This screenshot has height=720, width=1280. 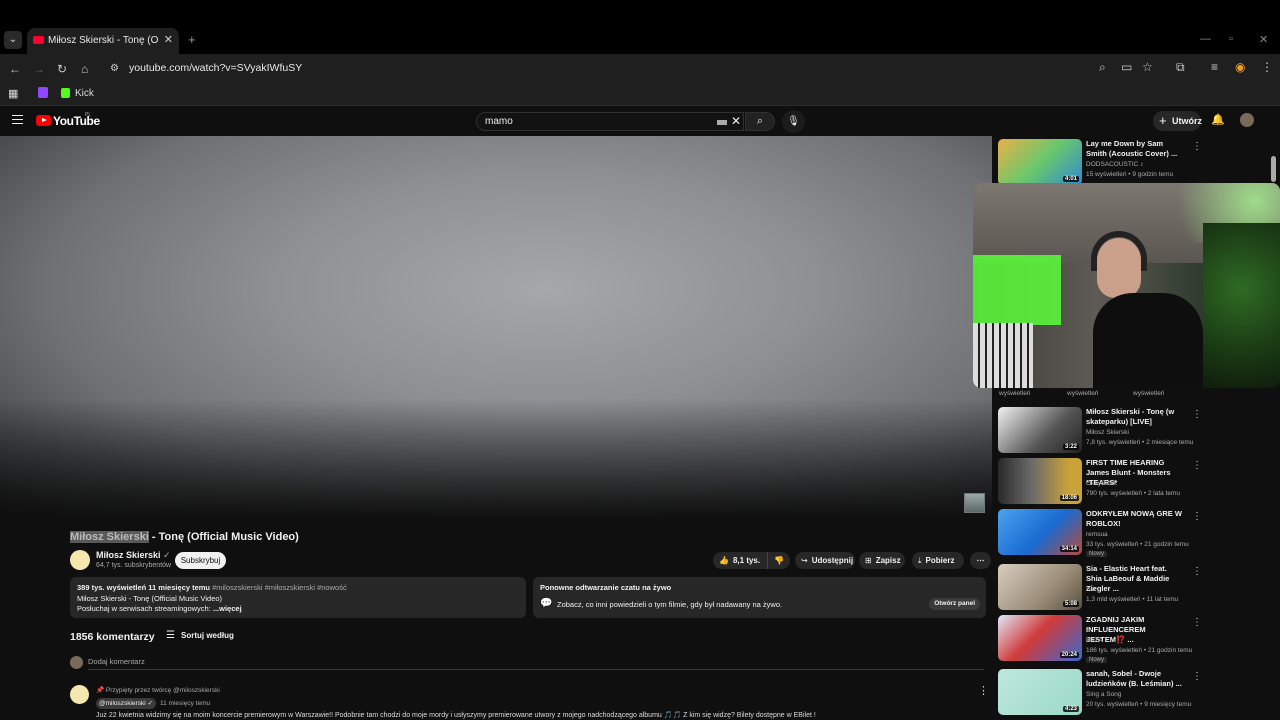 What do you see at coordinates (76, 121) in the screenshot?
I see `youtube-logo-text: YouTube` at bounding box center [76, 121].